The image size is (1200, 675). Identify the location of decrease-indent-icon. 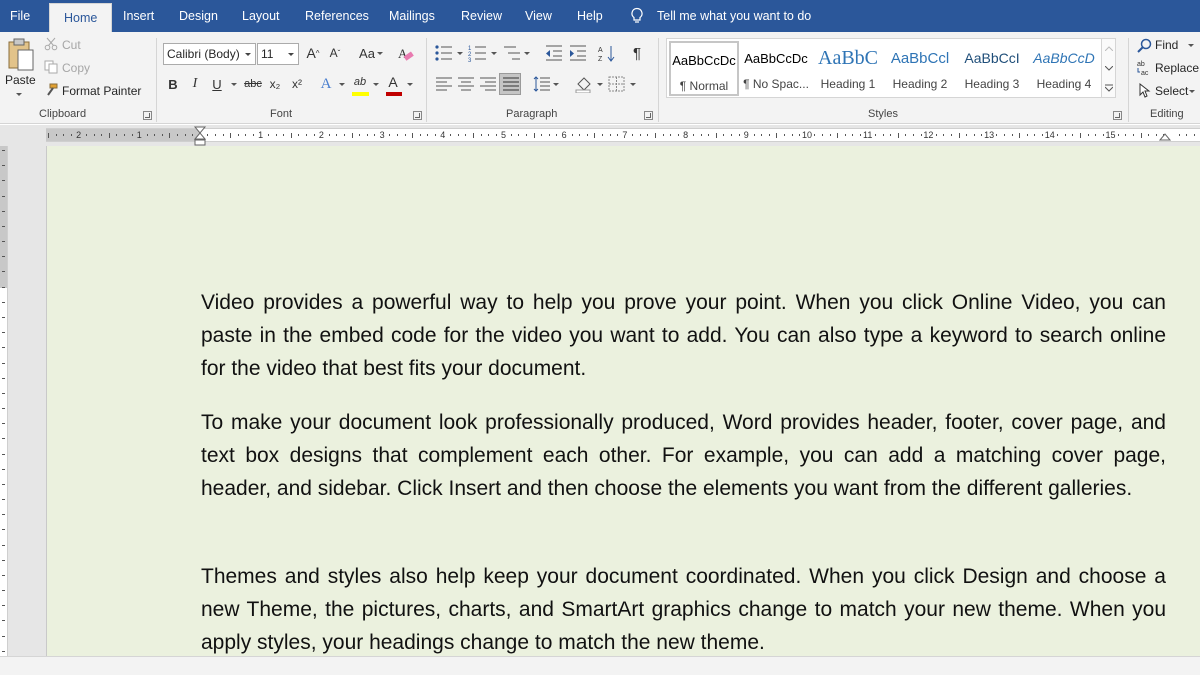
(554, 53).